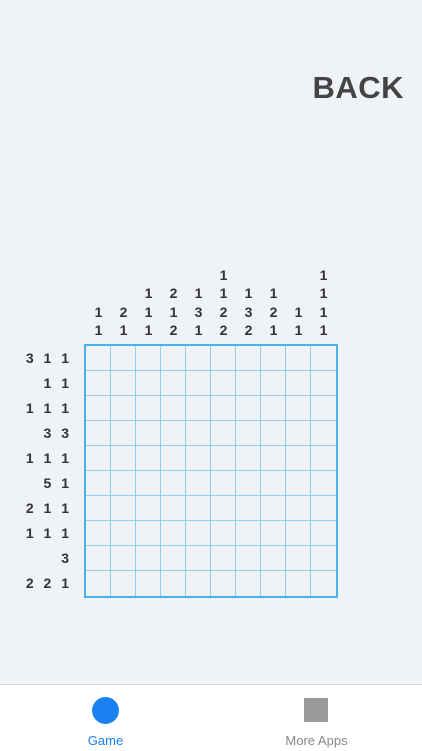  What do you see at coordinates (358, 88) in the screenshot?
I see `back-button: BACK` at bounding box center [358, 88].